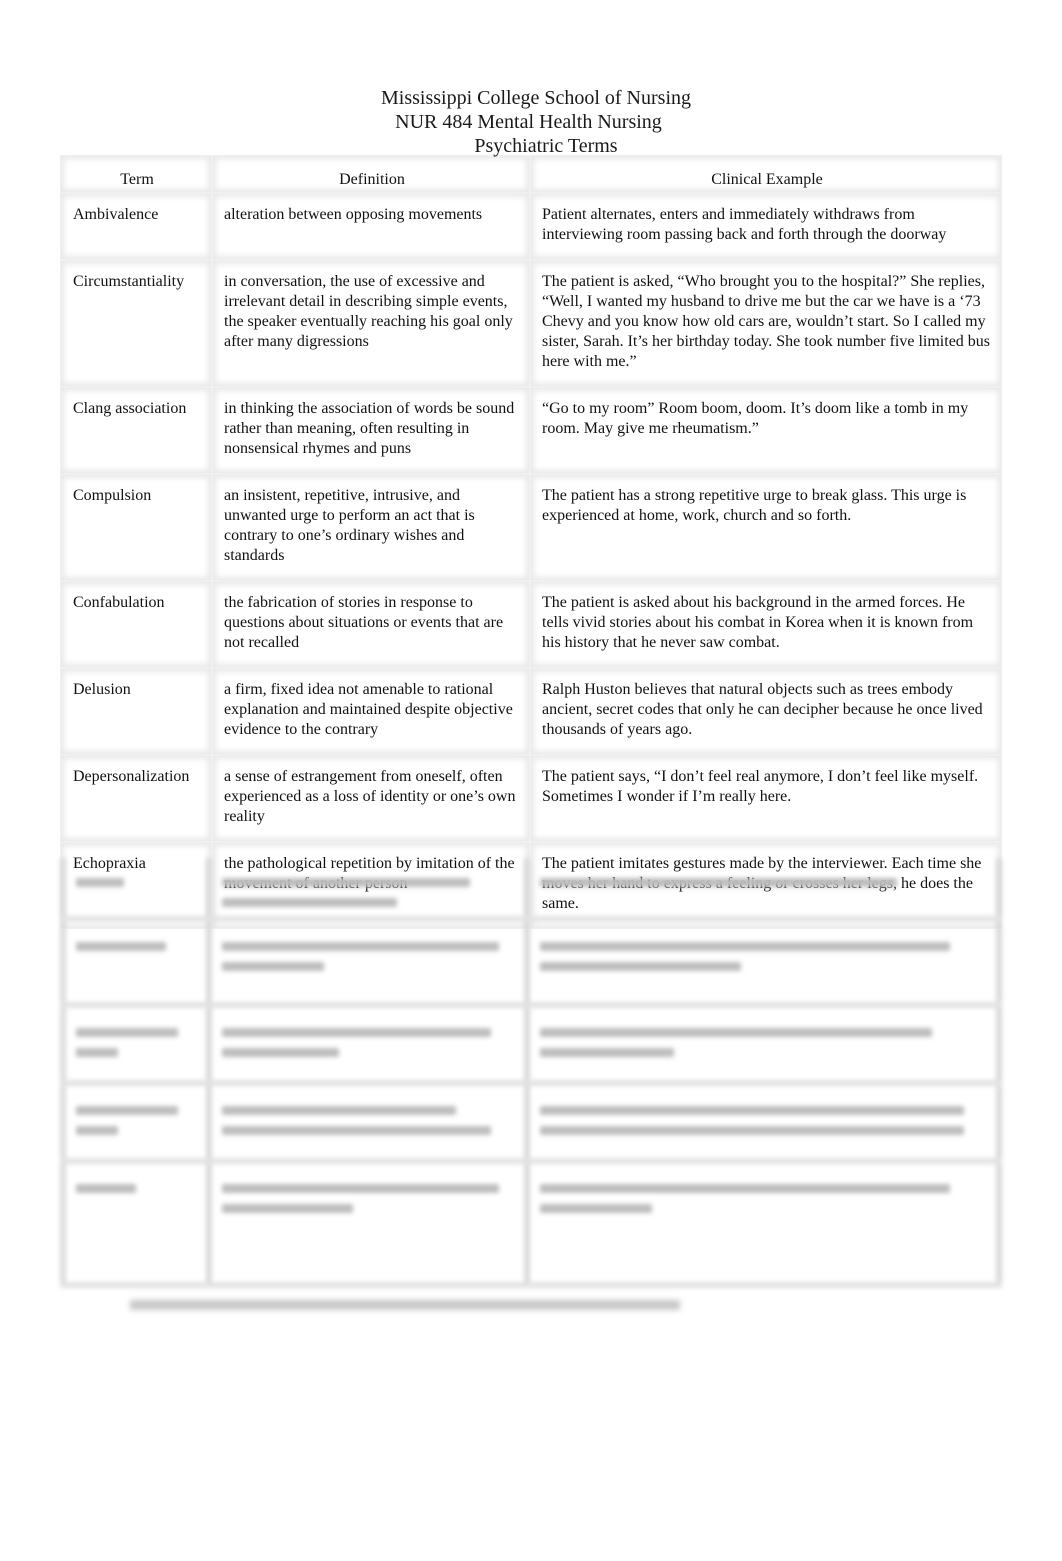  Describe the element at coordinates (136, 226) in the screenshot. I see `term-cell: Ambivalence` at that location.